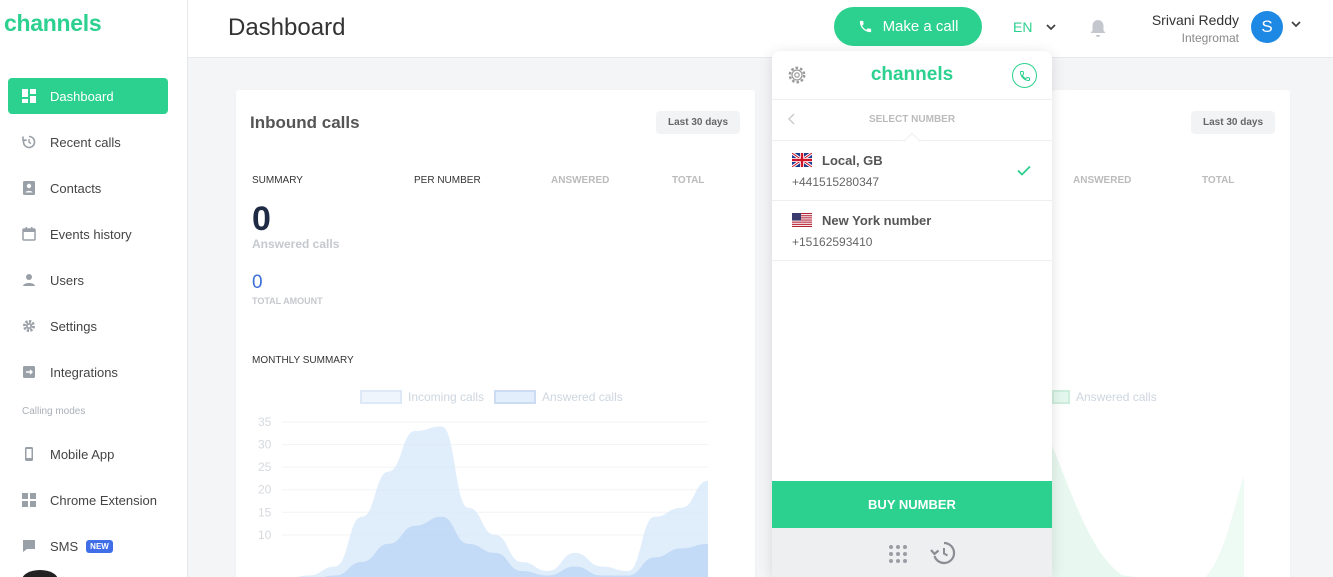 The height and width of the screenshot is (577, 1333). What do you see at coordinates (446, 397) in the screenshot?
I see `legend-label-incoming: Incoming calls` at bounding box center [446, 397].